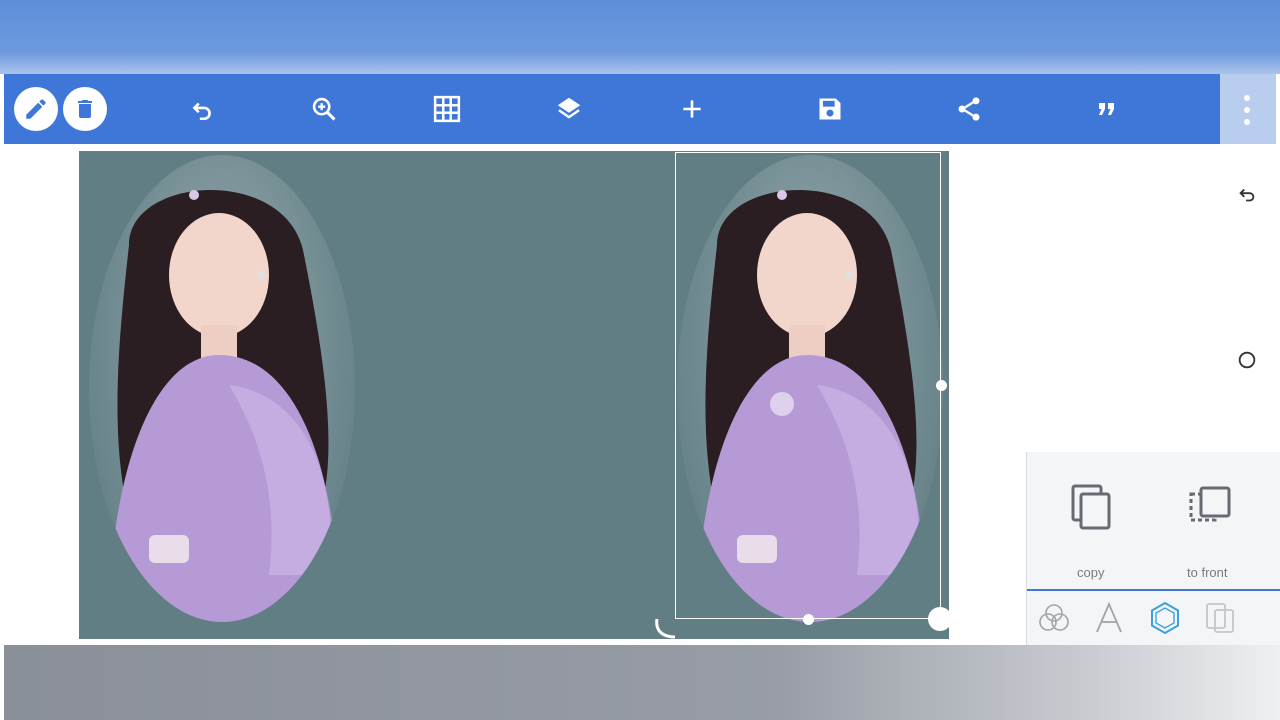  Describe the element at coordinates (940, 619) in the screenshot. I see `scale-handle-corner` at that location.